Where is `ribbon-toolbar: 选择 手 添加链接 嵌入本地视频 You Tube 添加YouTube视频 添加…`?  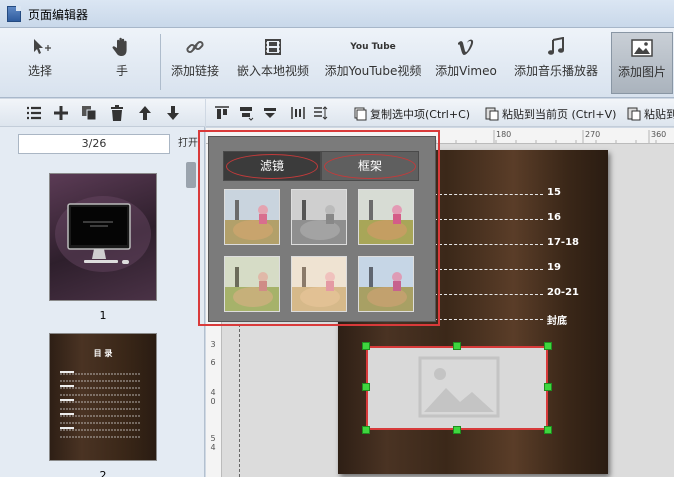
ribbon-toolbar: 选择 手 添加链接 嵌入本地视频 You Tube 添加YouTube视频 添加… is located at coordinates (337, 63).